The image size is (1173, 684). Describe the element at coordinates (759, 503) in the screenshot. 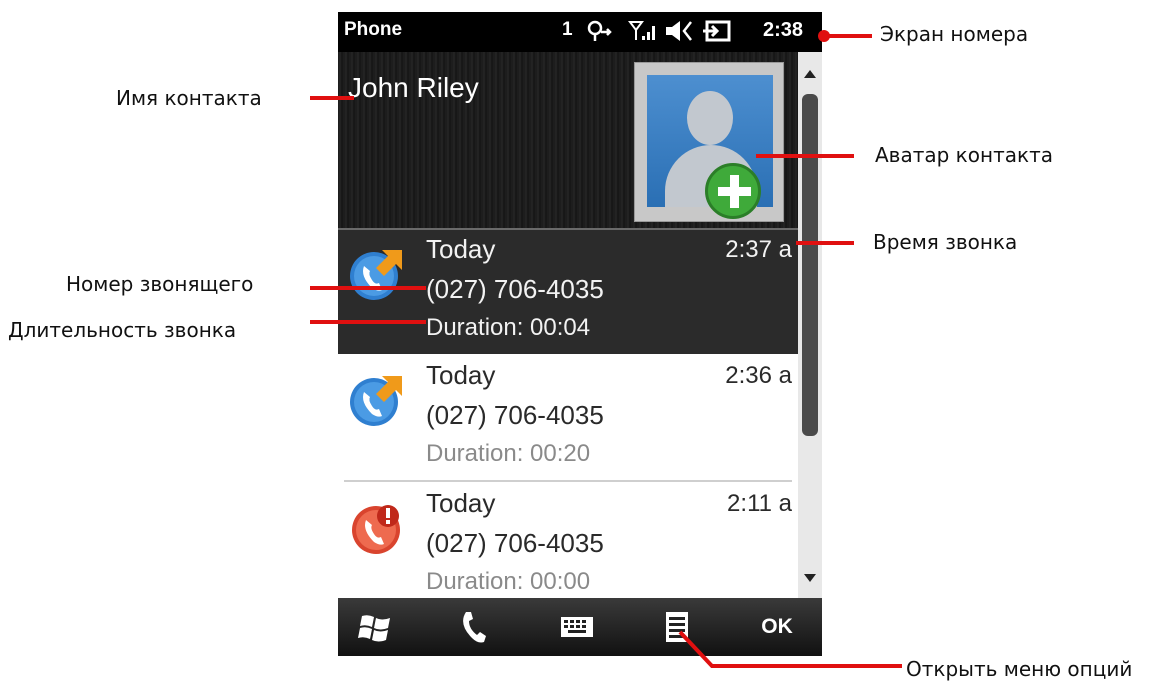

I see `call-time: 2:11 a` at that location.